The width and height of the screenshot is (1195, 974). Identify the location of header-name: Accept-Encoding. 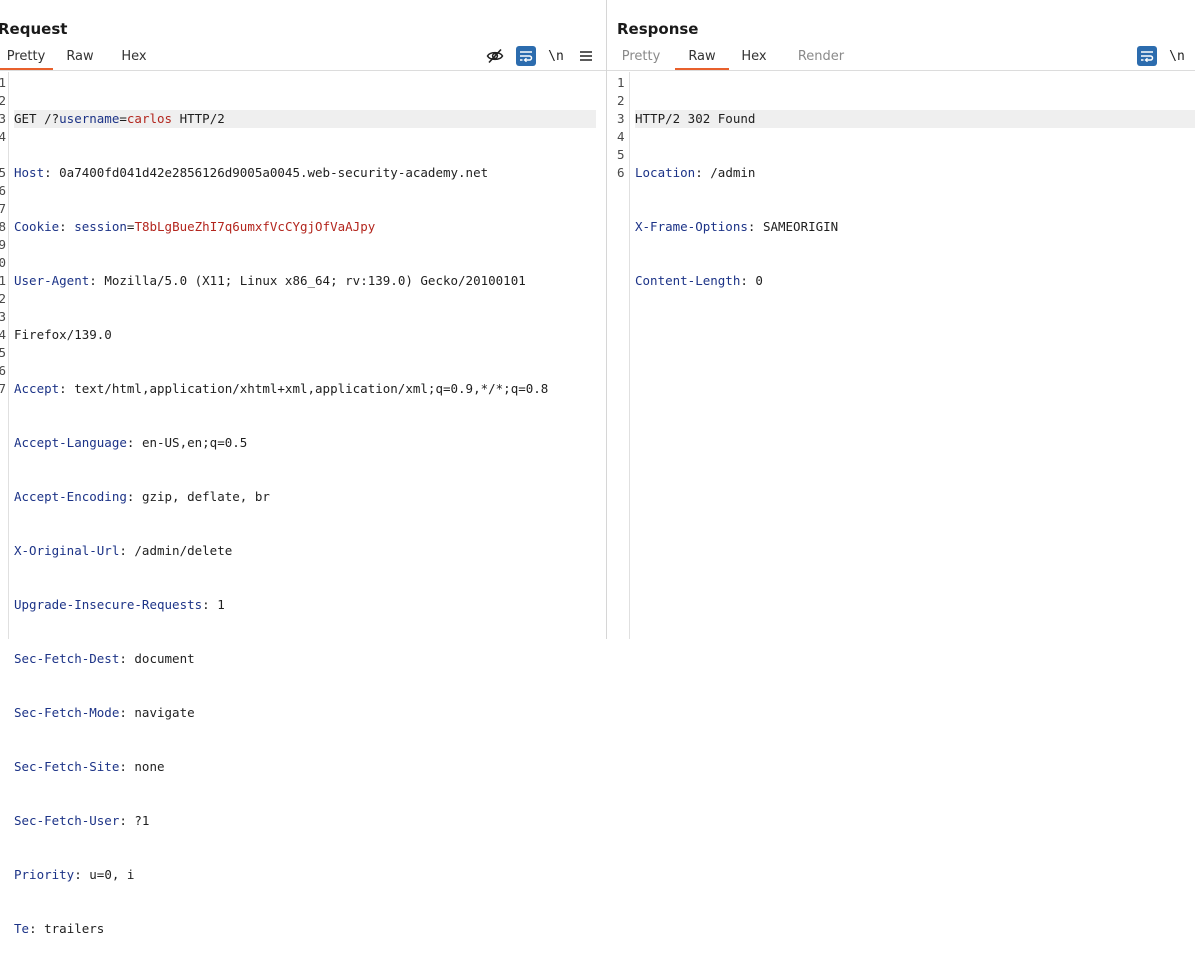
(70, 496).